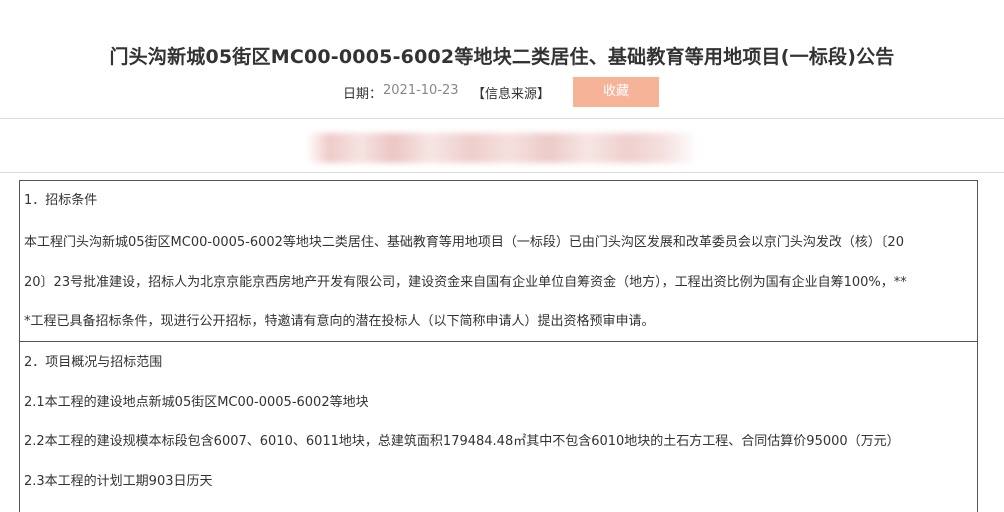 Image resolution: width=1004 pixels, height=512 pixels. I want to click on date-value: 2021-10-23, so click(421, 90).